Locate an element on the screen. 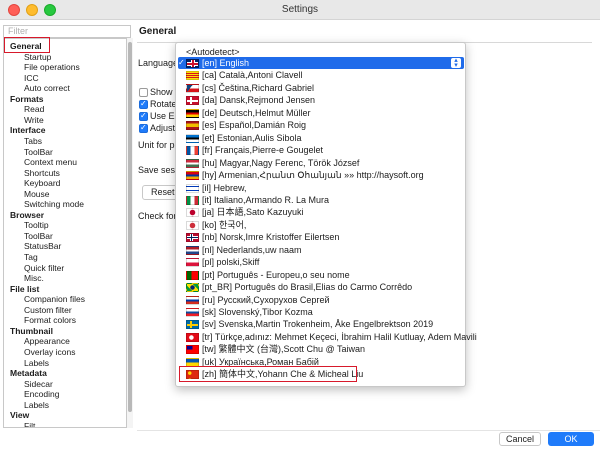 The width and height of the screenshot is (600, 452). language-option-ja: [ja] 日本語,Sato Kazuyuki is located at coordinates (321, 212).